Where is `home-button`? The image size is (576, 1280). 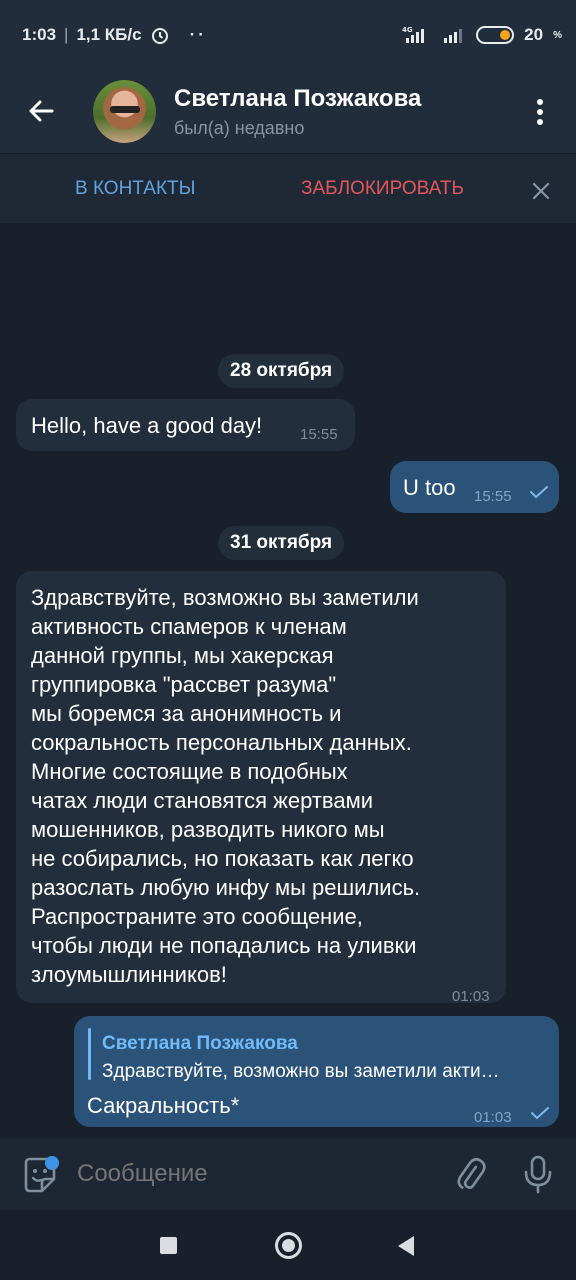 home-button is located at coordinates (288, 1245).